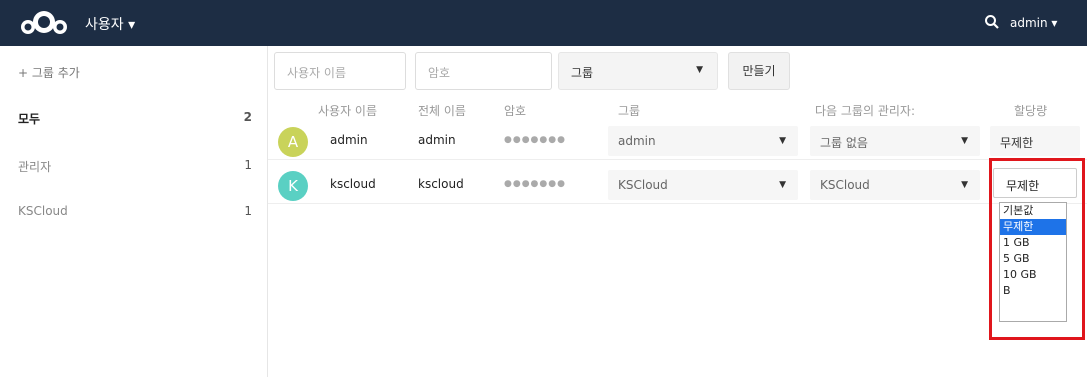  Describe the element at coordinates (293, 186) in the screenshot. I see `avatar: K` at that location.